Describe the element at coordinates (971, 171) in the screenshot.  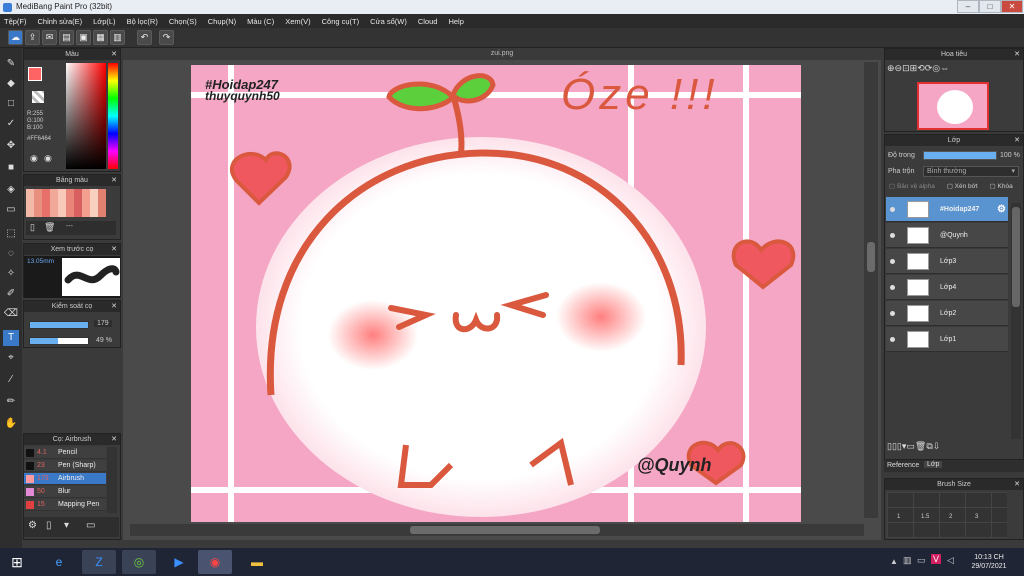
I see `blend-mode-select: Bình thường ▾` at that location.